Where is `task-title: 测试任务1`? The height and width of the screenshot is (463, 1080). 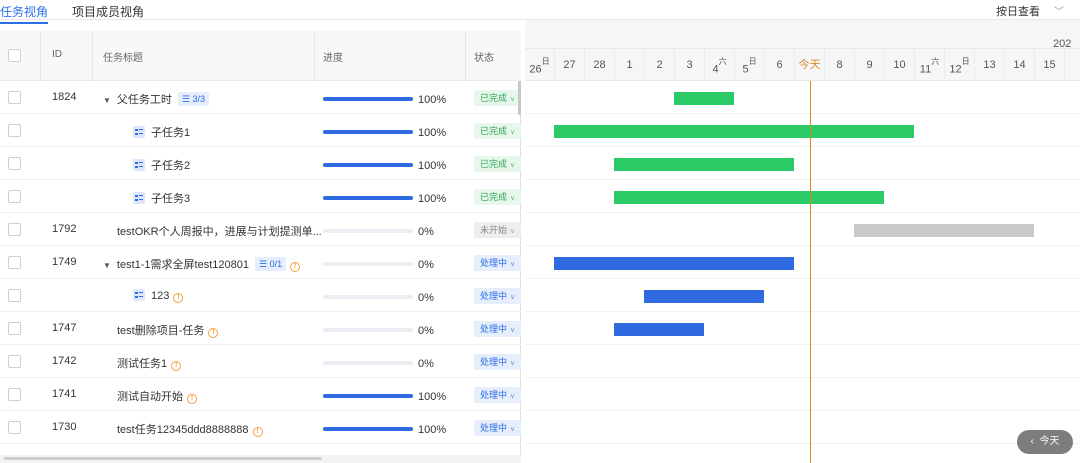 task-title: 测试任务1 is located at coordinates (142, 364).